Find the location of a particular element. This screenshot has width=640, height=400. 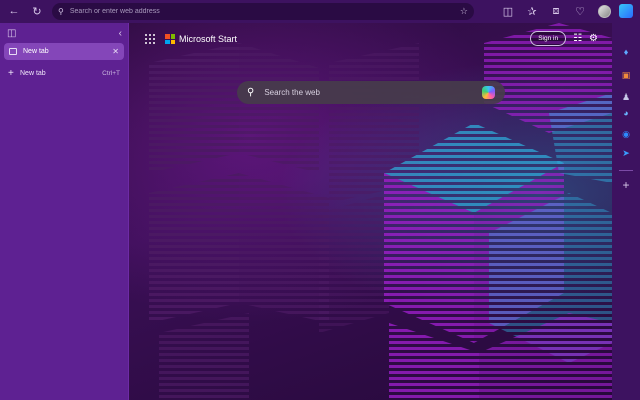

tab-actions-icon: ◫ is located at coordinates (11, 33).